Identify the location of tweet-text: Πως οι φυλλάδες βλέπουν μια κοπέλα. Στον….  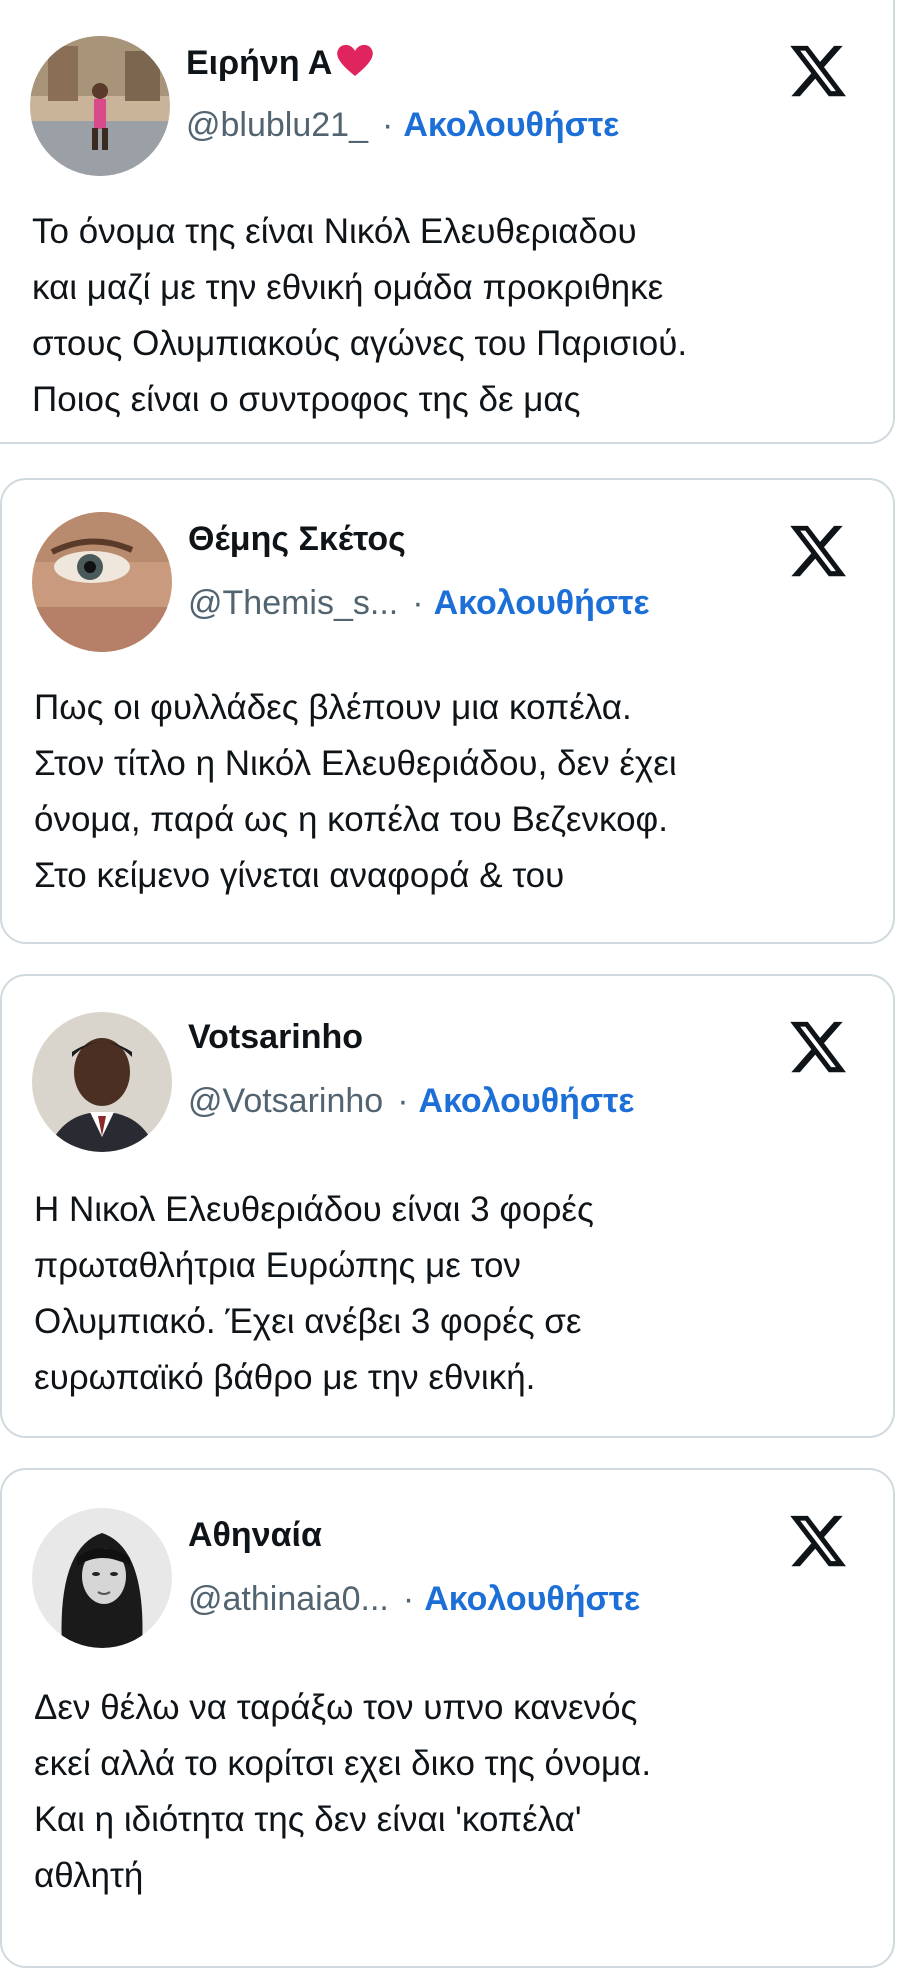
(453, 792).